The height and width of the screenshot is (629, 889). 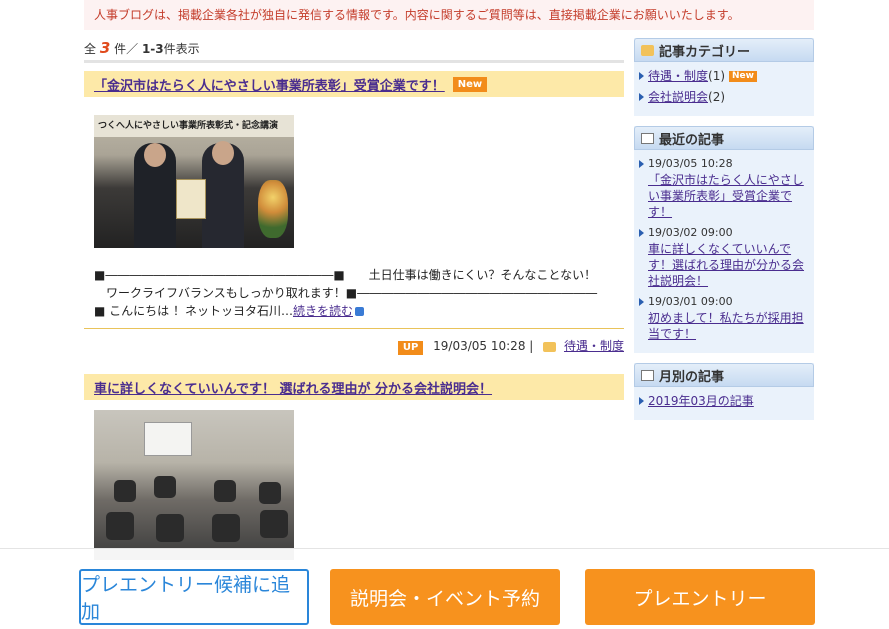 I want to click on post-category-link: 待遇・制度, so click(x=594, y=346).